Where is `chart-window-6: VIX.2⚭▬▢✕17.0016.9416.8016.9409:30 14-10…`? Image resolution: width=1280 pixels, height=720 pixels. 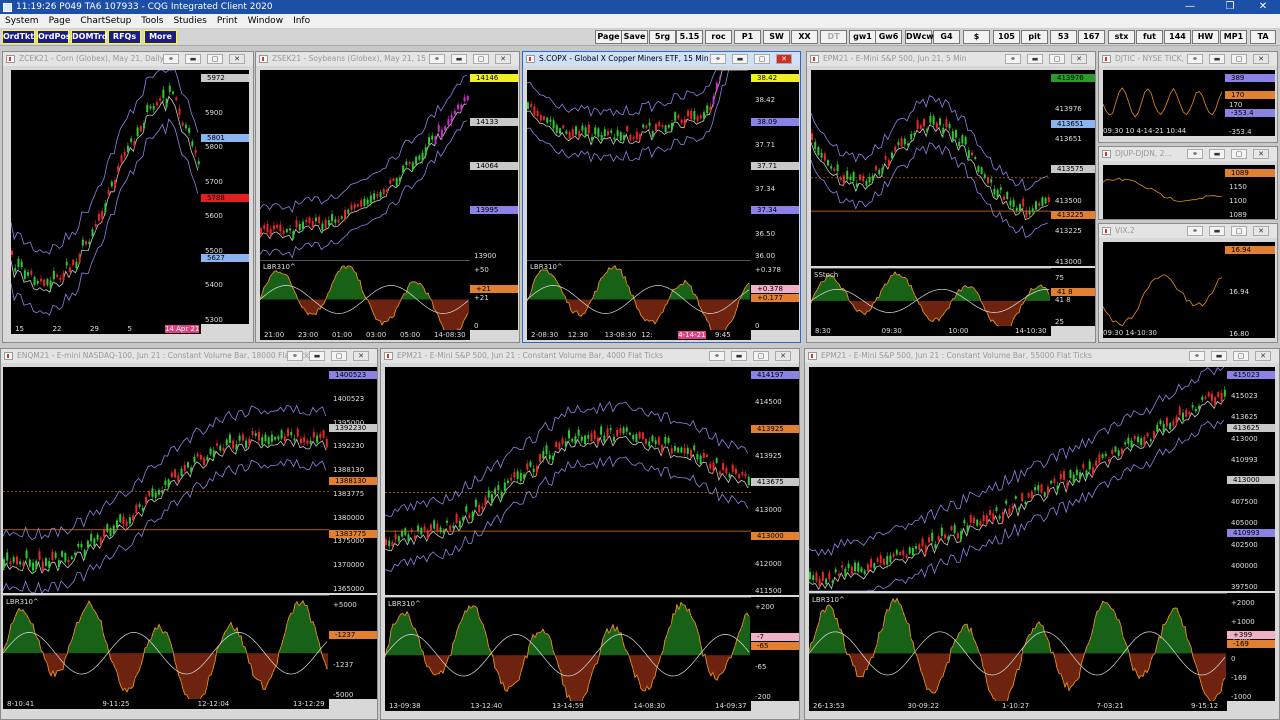
chart-window-6: VIX.2⚭▬▢✕17.0016.9416.8016.9409:30 14-10… is located at coordinates (1188, 283).